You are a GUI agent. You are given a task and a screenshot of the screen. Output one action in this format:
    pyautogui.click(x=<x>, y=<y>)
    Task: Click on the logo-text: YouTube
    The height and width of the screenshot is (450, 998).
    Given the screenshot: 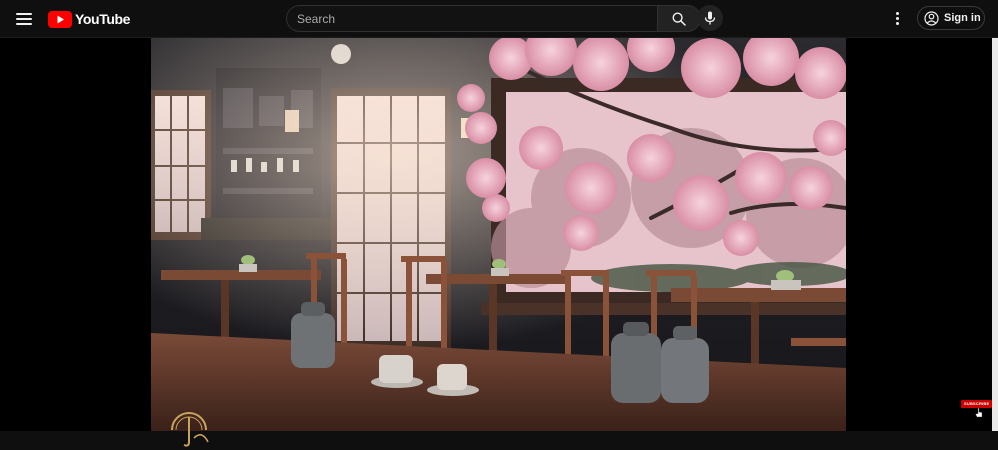 What is the action you would take?
    pyautogui.click(x=103, y=19)
    